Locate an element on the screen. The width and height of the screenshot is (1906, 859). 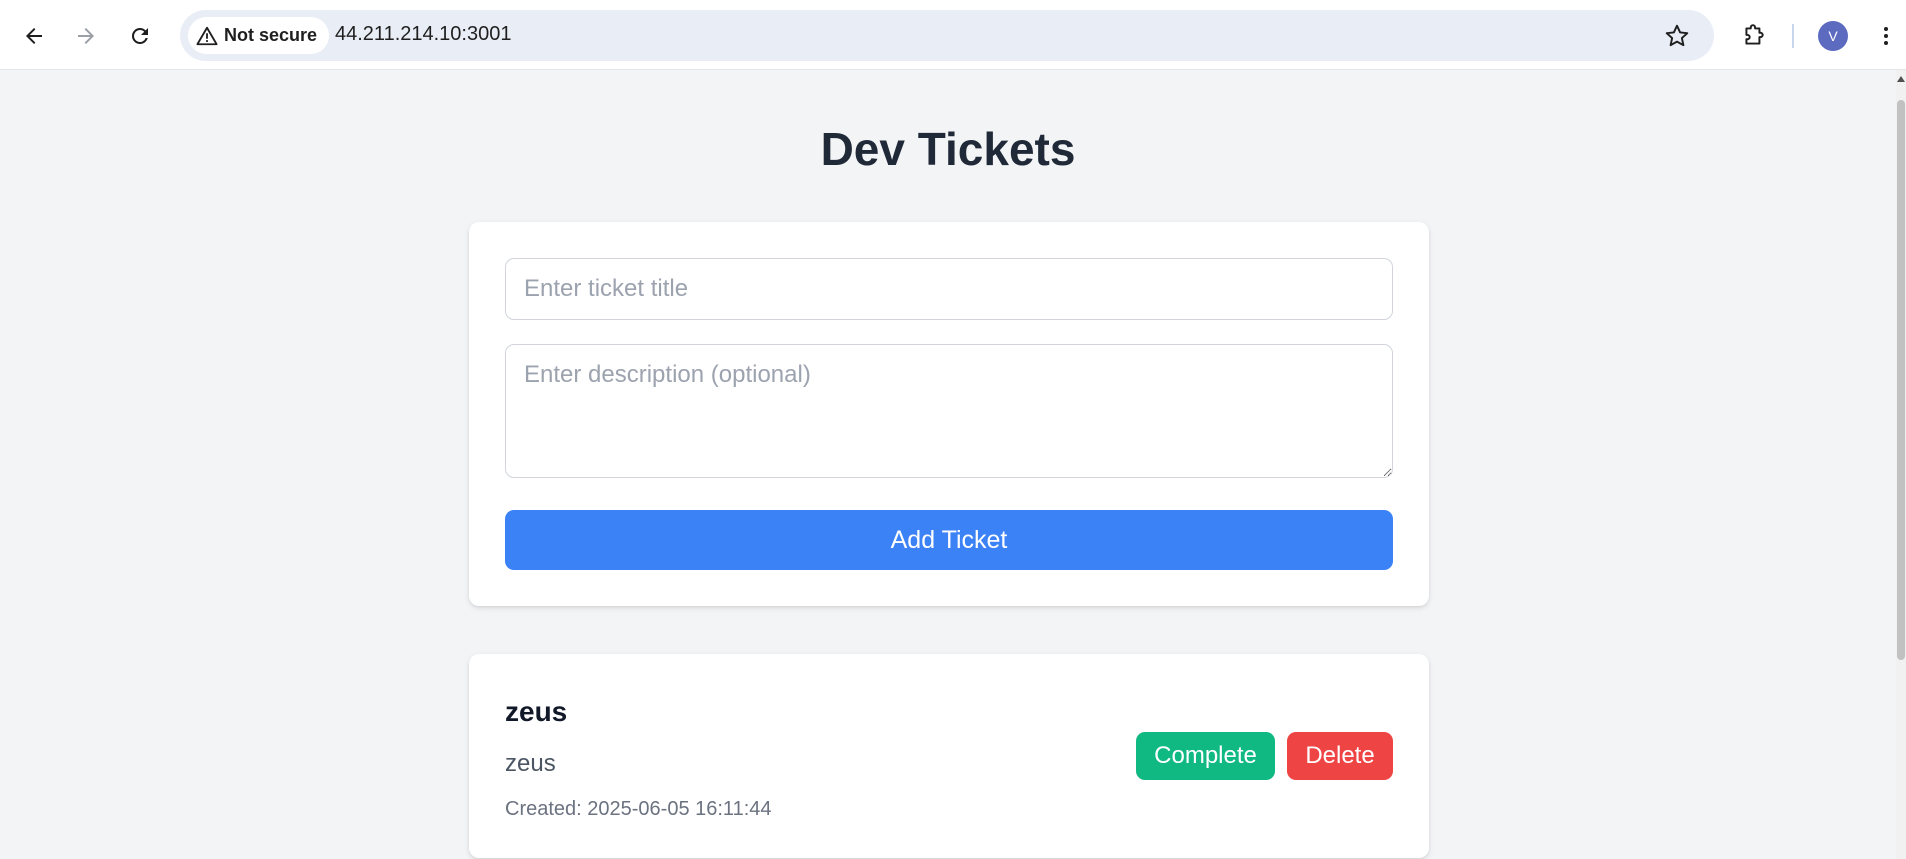
page-title: Dev Tickets is located at coordinates (948, 149).